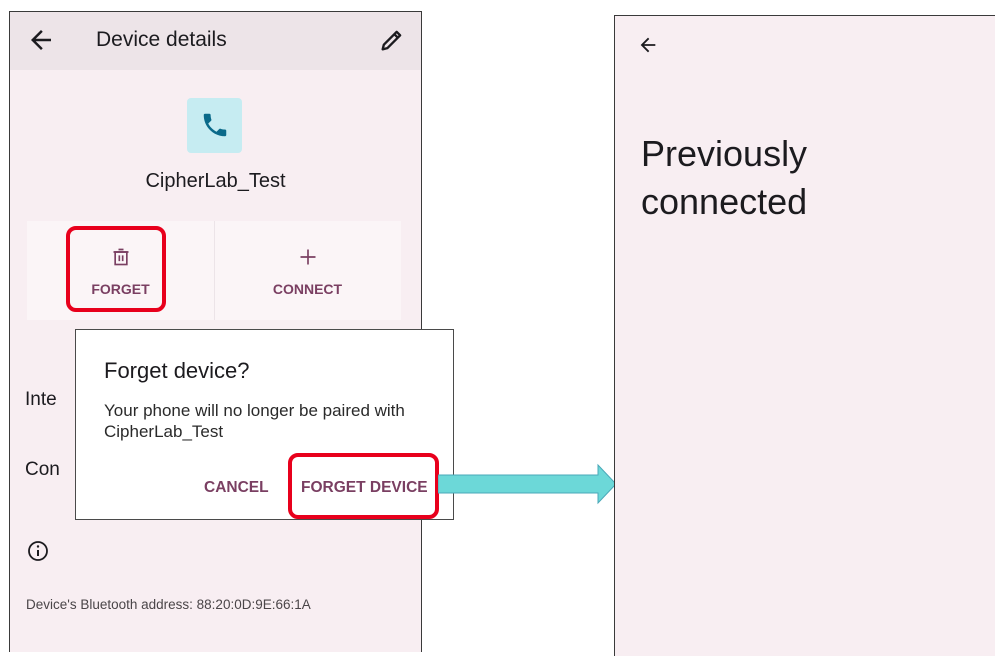 The height and width of the screenshot is (656, 995). I want to click on contacts-row-partial: Con, so click(42, 469).